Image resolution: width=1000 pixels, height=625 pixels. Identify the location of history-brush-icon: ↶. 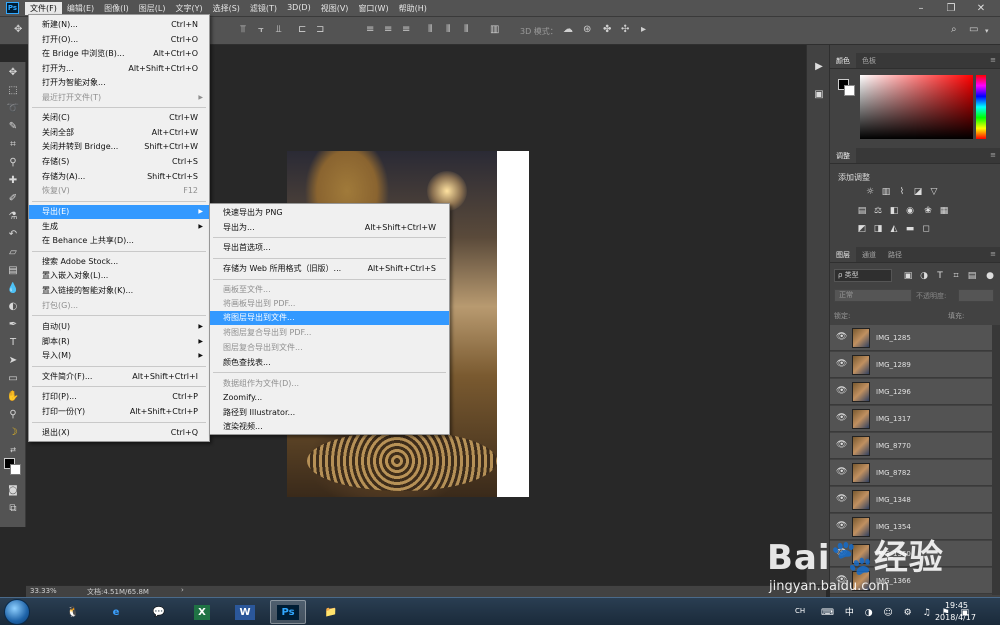
(13, 235).